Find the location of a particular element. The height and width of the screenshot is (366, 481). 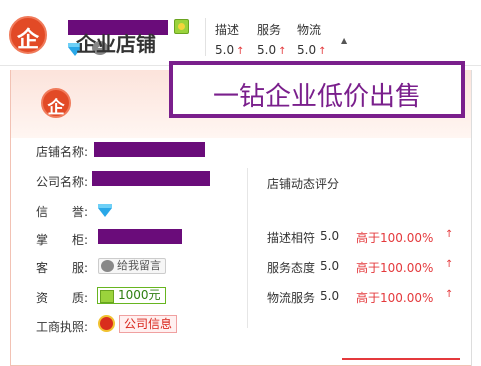

rating-row-service: 服务态度 5.0 高于100.00% ↑ is located at coordinates (360, 267).